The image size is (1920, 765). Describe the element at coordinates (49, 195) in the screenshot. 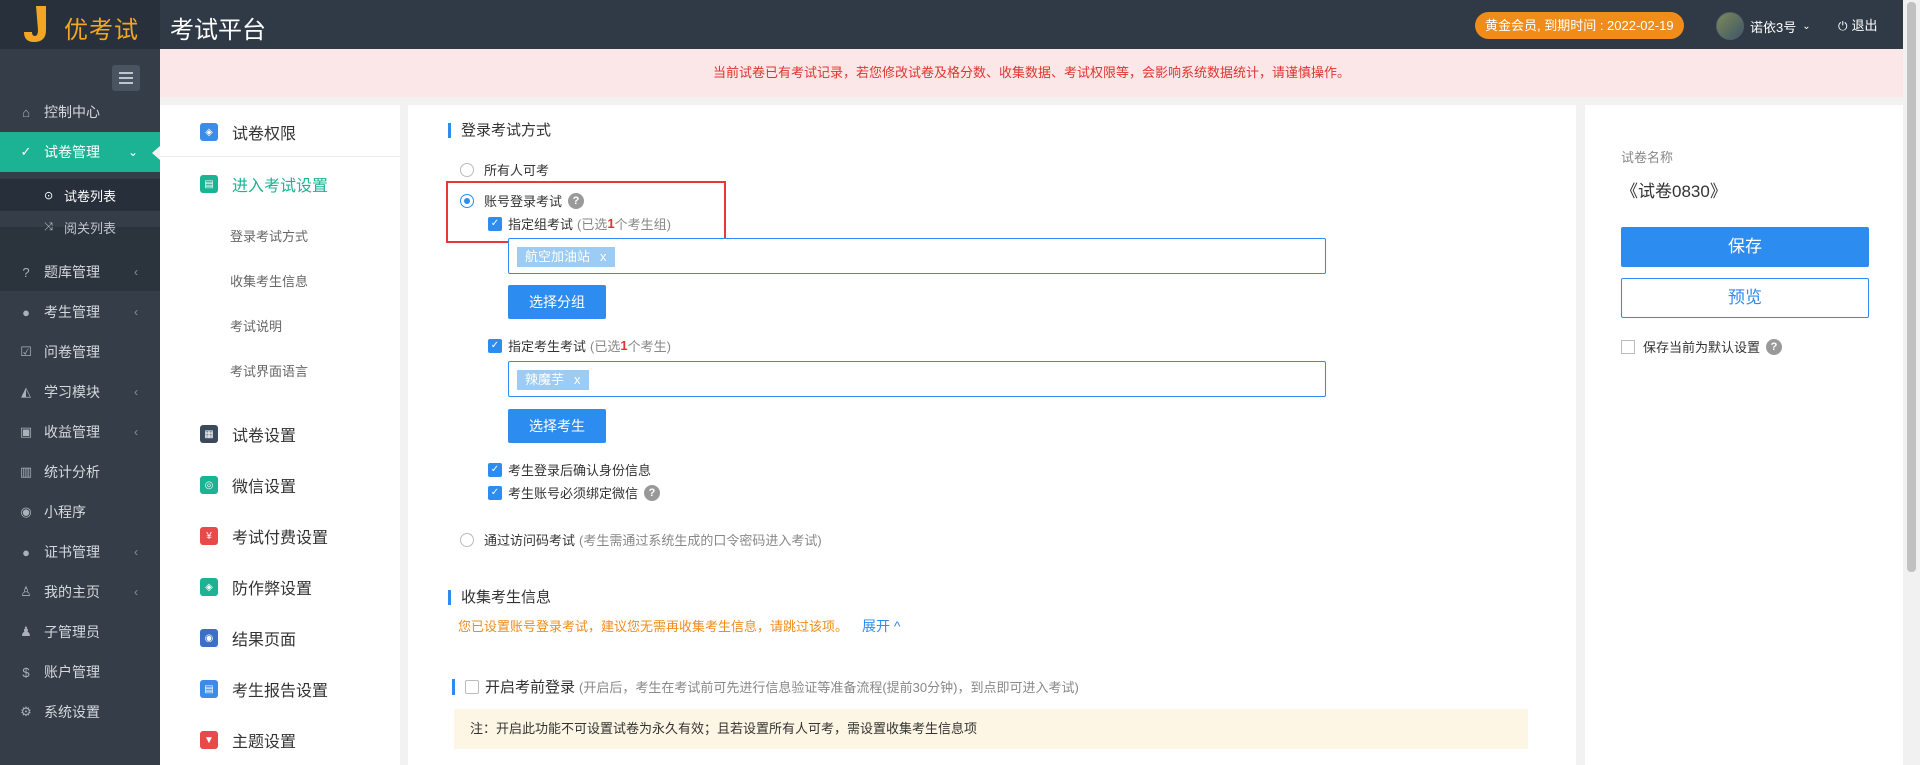

I see `check-circle-icon: ⊙` at that location.